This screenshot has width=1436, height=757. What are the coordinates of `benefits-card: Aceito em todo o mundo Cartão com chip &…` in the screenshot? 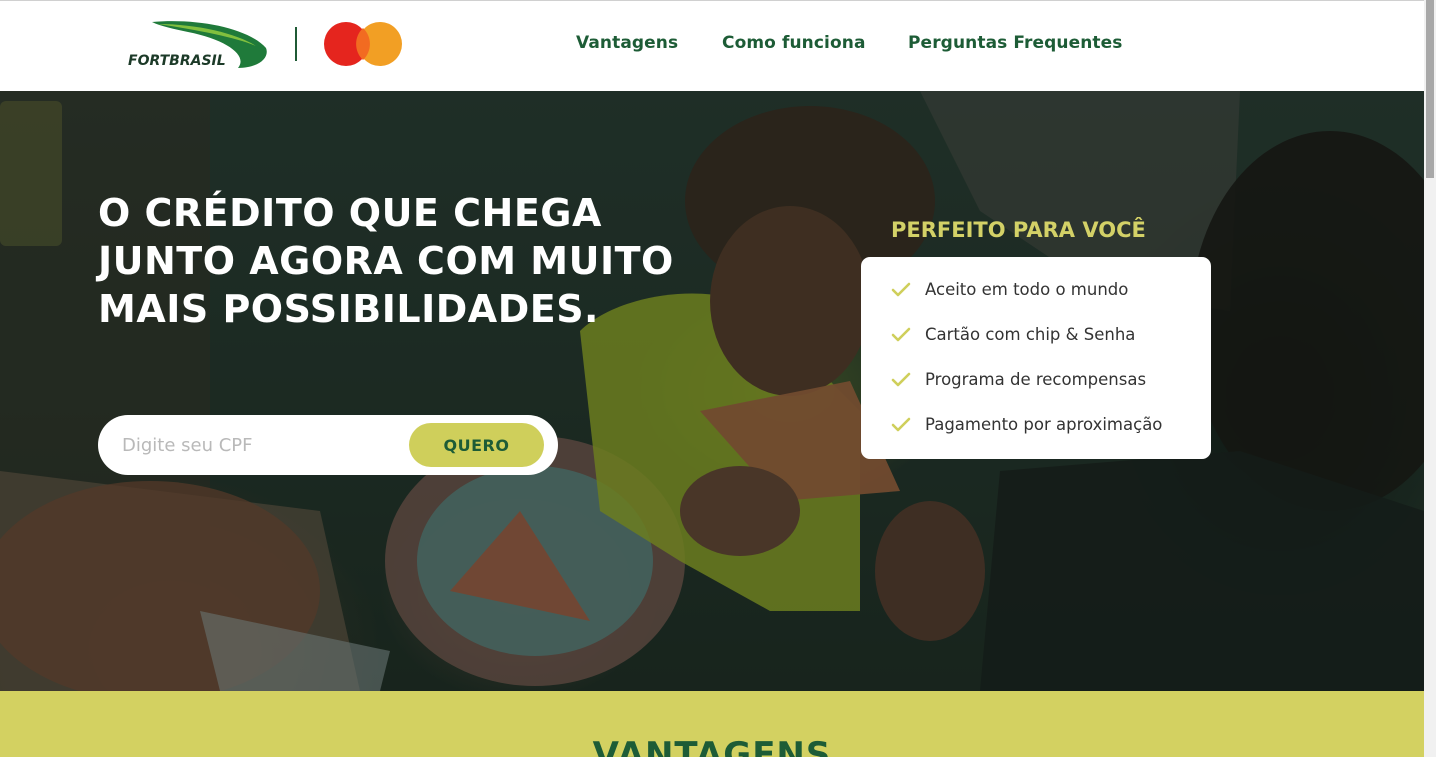 It's located at (1036, 358).